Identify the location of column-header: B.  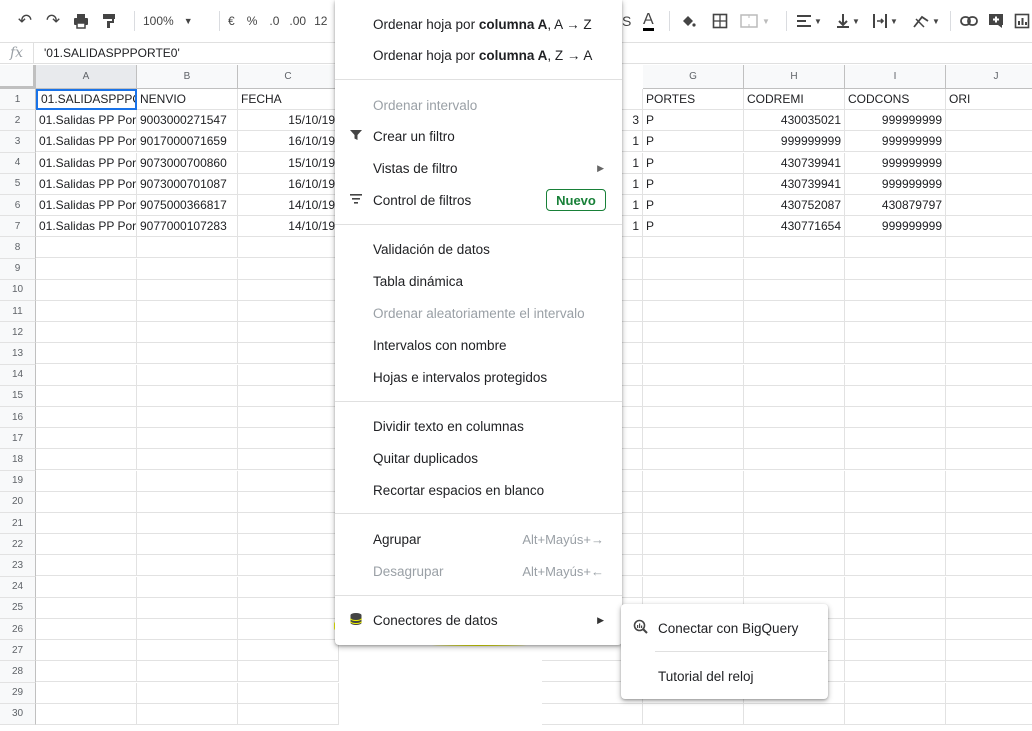
(187, 77).